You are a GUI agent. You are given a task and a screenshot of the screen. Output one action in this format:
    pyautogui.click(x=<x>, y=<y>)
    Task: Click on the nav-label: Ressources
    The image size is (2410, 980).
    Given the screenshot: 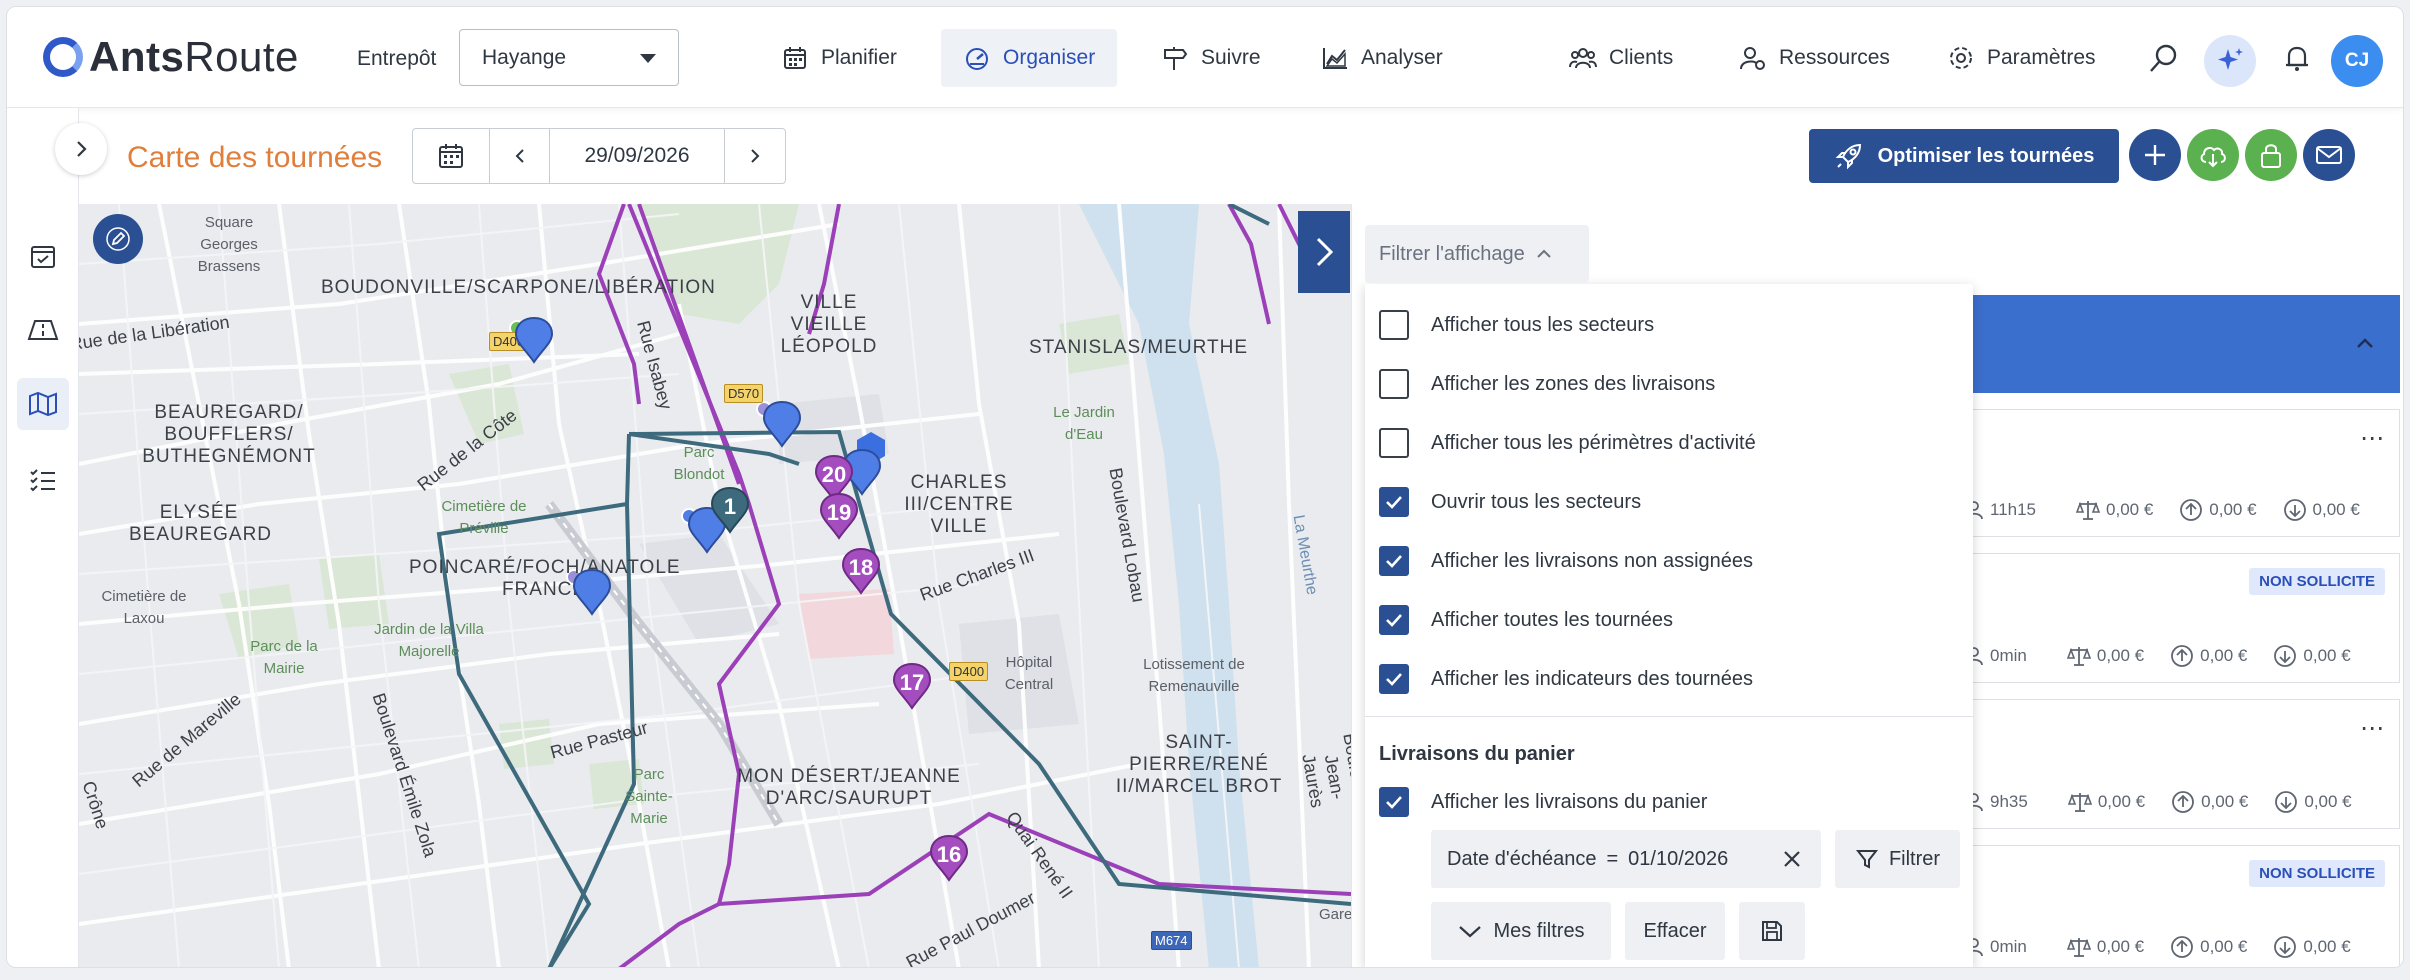 What is the action you would take?
    pyautogui.click(x=1834, y=57)
    